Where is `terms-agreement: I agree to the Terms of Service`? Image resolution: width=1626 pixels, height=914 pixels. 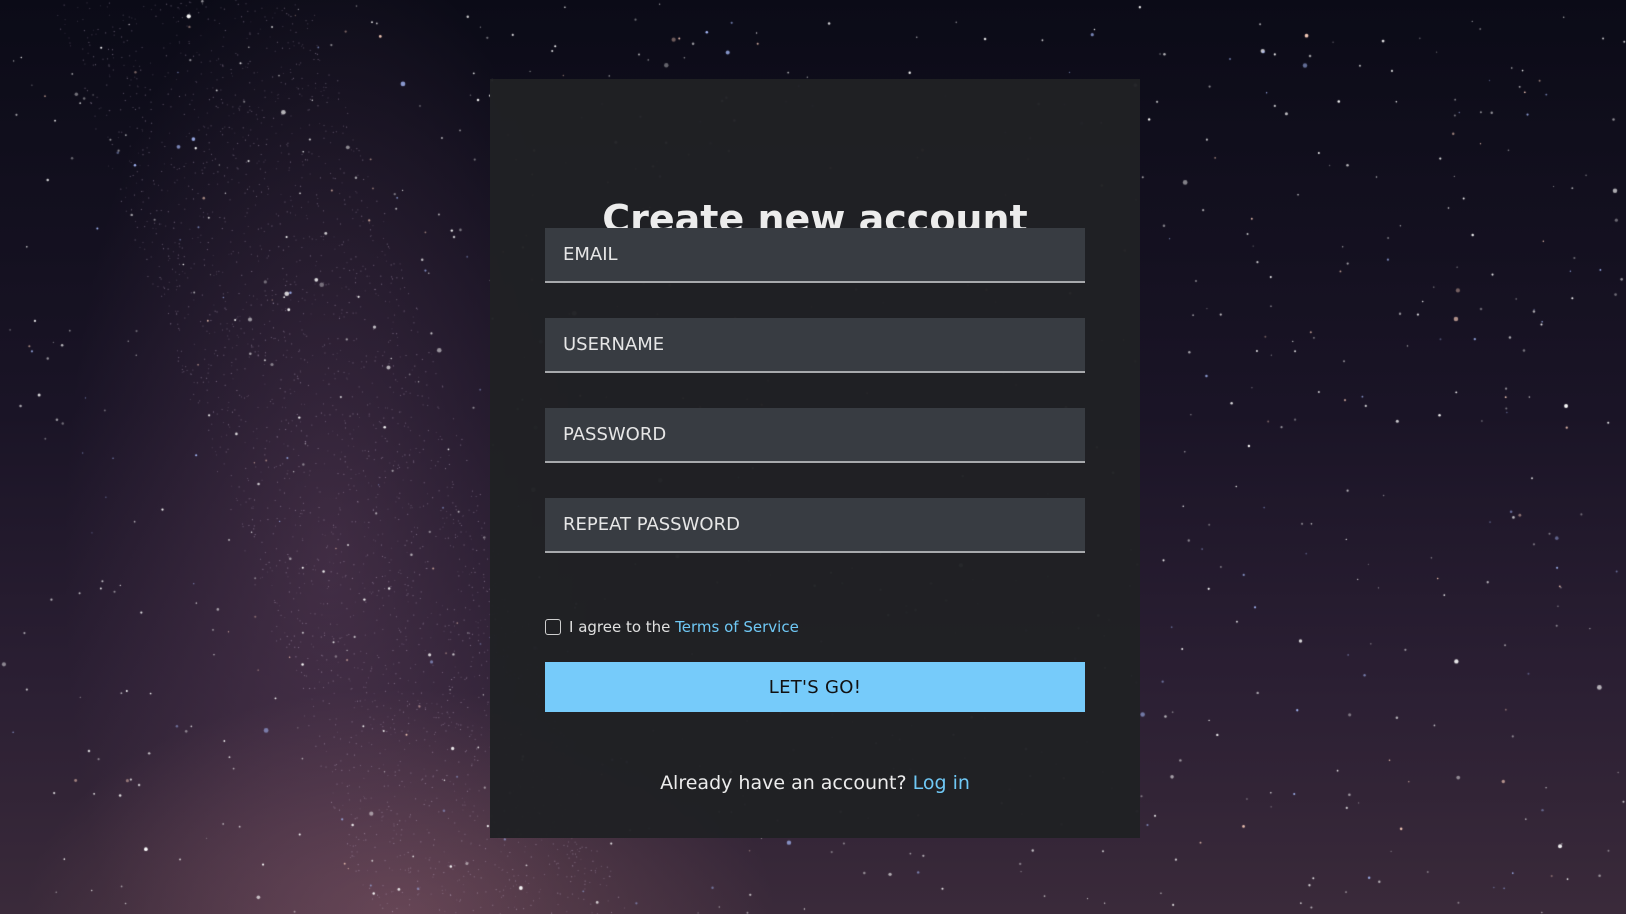
terms-agreement: I agree to the Terms of Service is located at coordinates (672, 627).